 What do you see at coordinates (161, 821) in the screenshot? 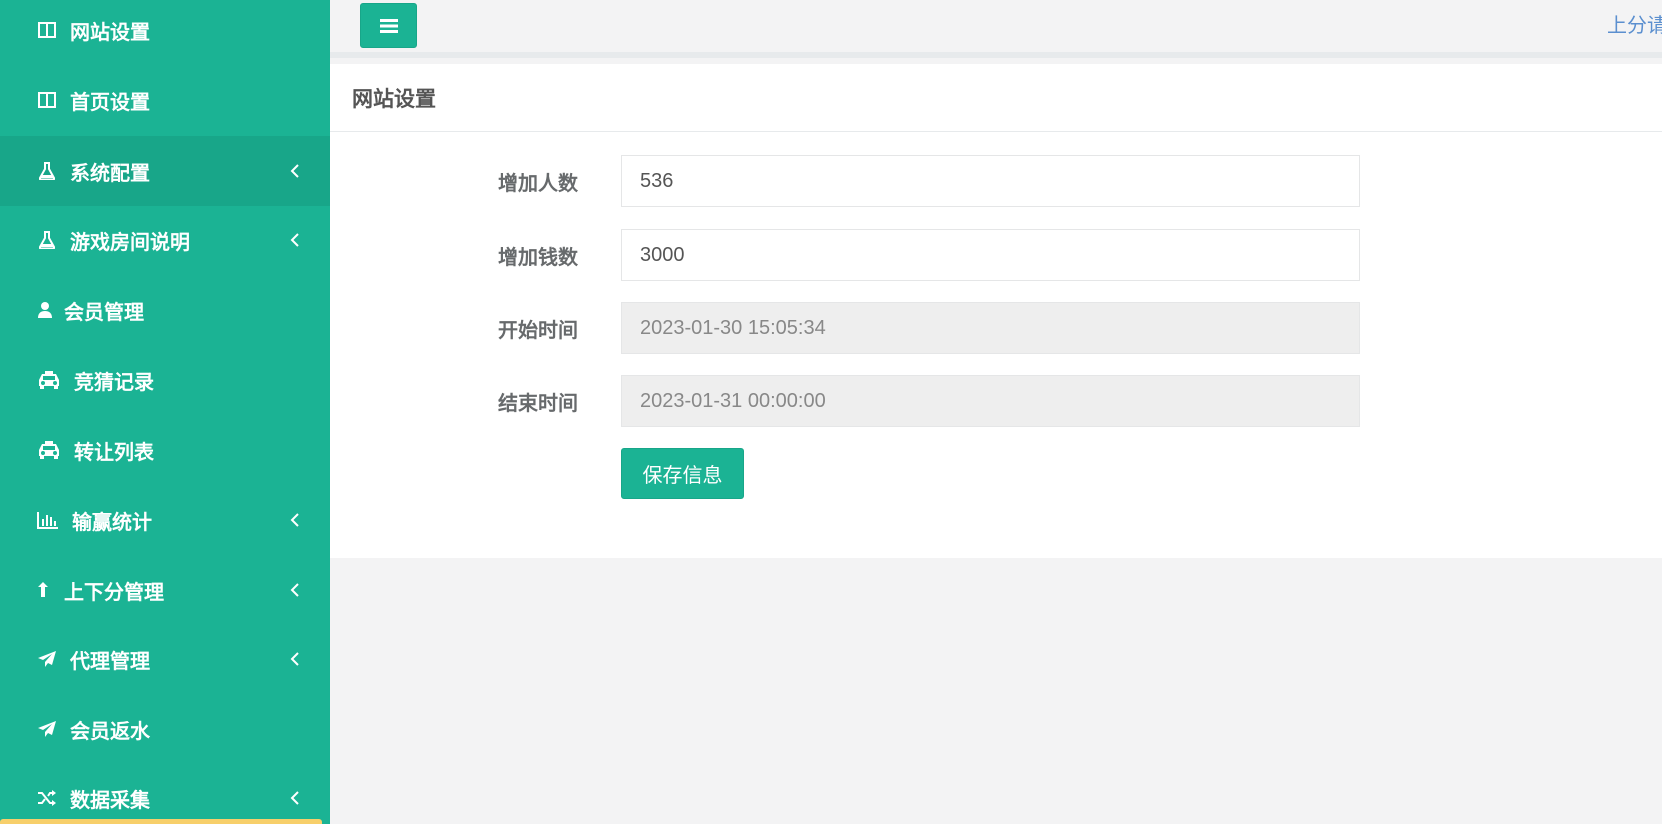
I see `sidebar-next-item-edge` at bounding box center [161, 821].